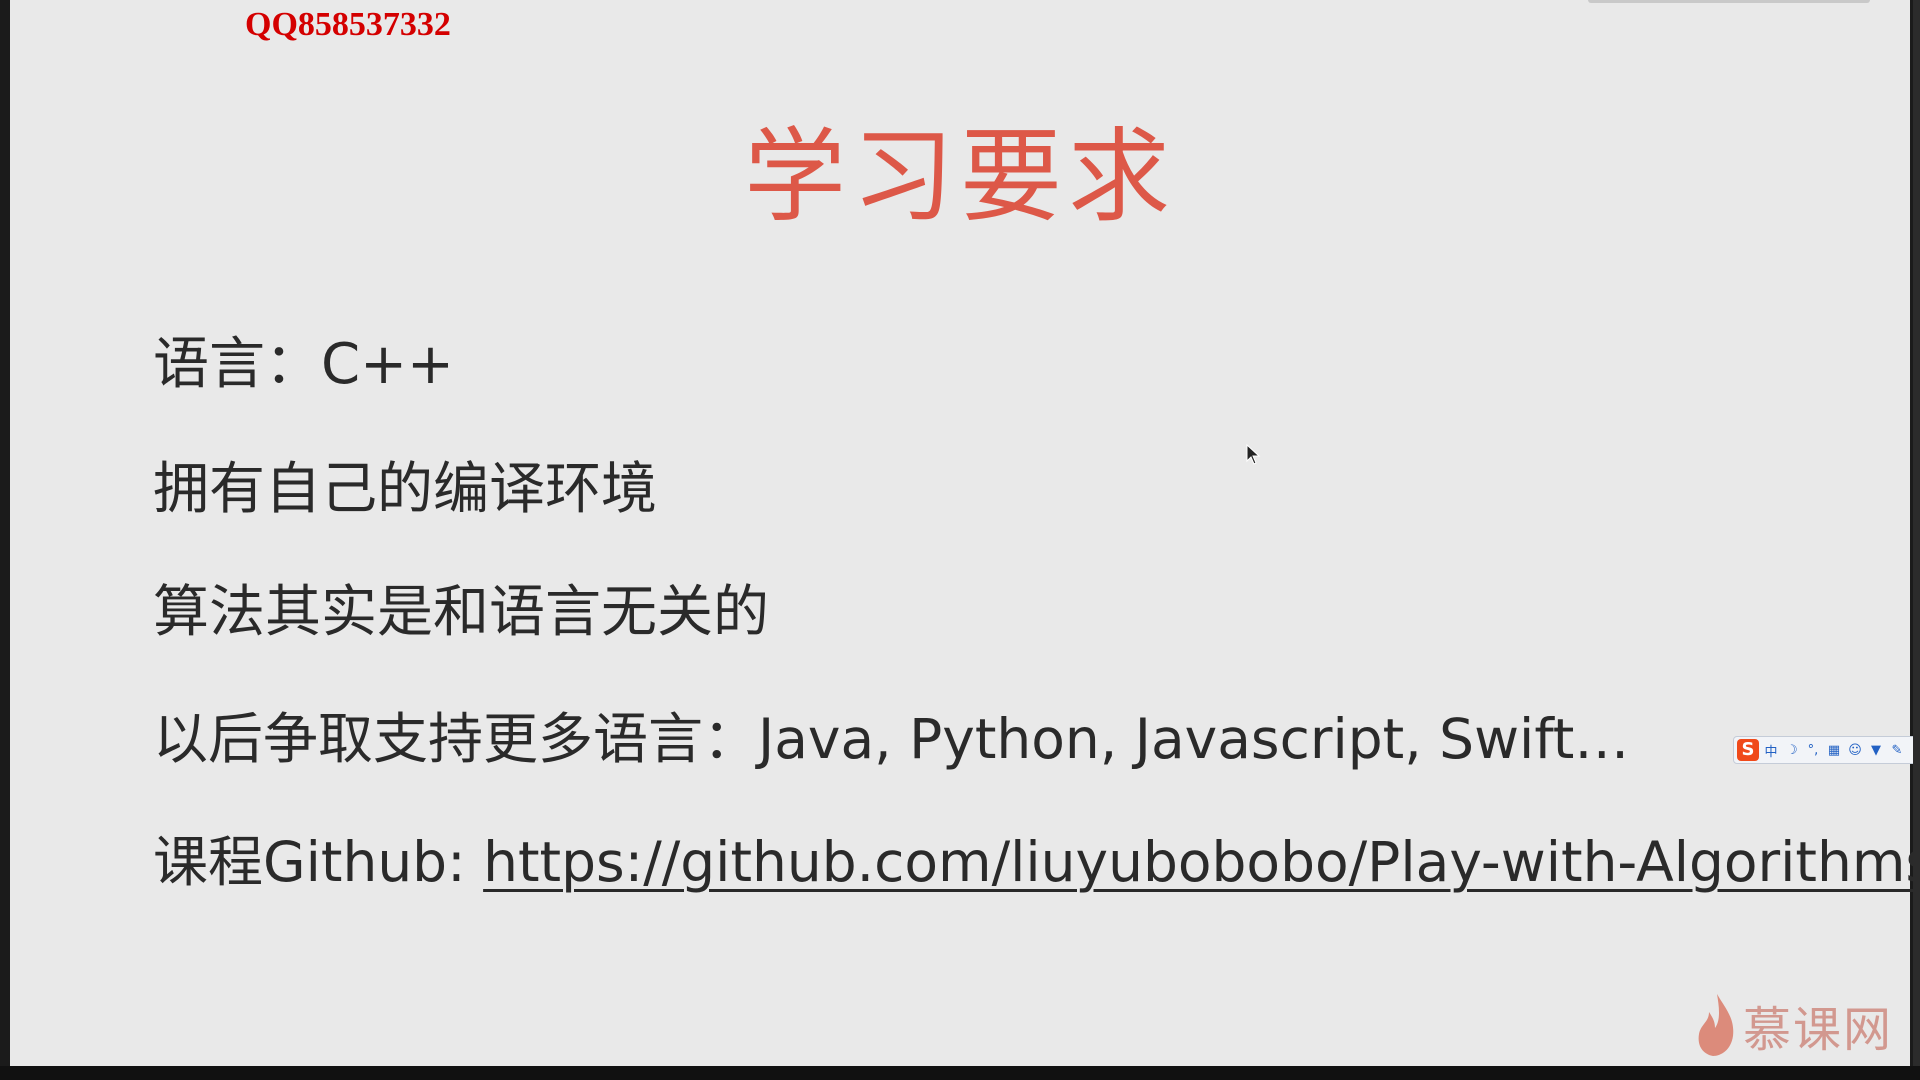  Describe the element at coordinates (960, 1073) in the screenshot. I see `bottom-border` at that location.